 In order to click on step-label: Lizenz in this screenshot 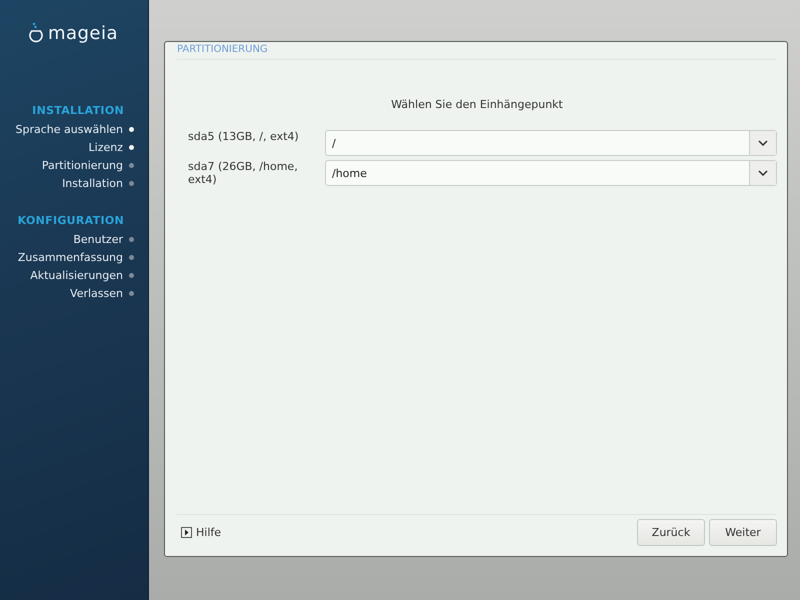, I will do `click(105, 147)`.